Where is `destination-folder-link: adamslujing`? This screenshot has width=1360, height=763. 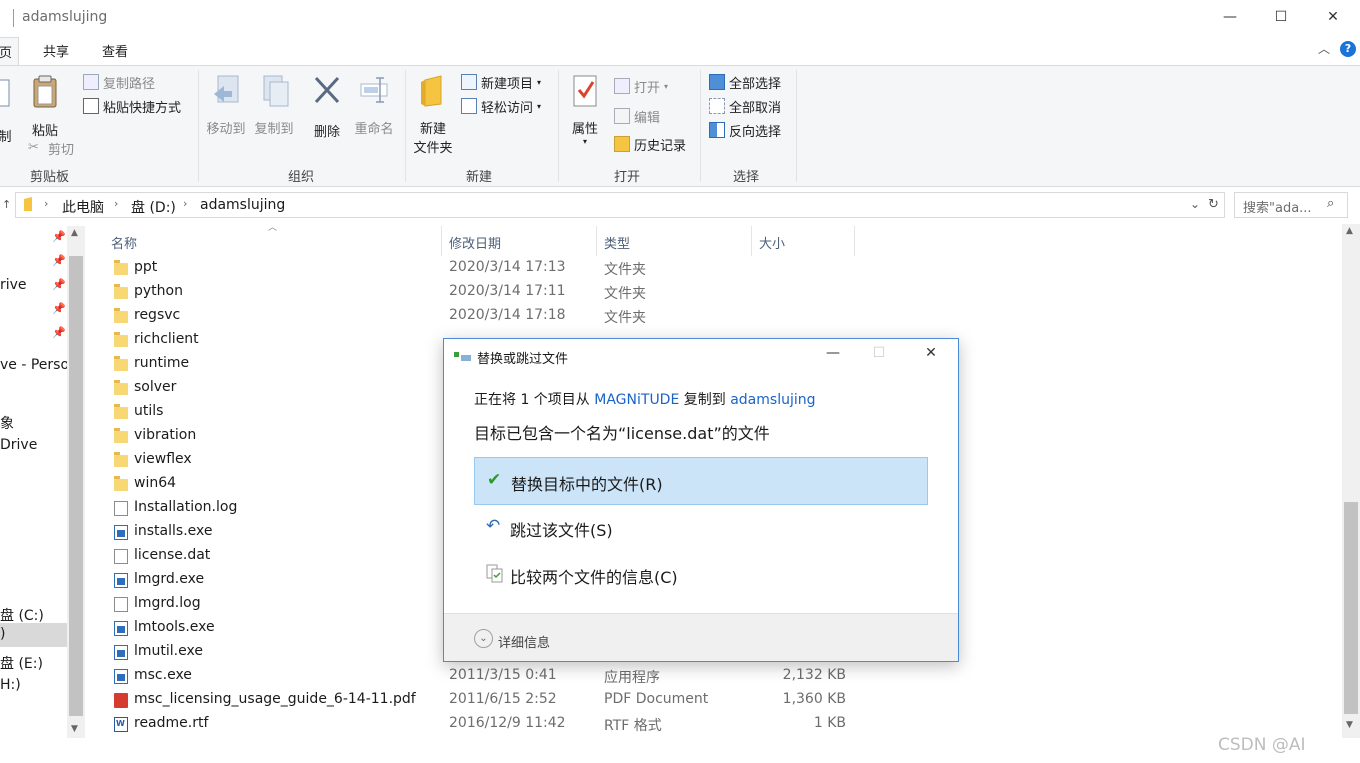 destination-folder-link: adamslujing is located at coordinates (772, 400).